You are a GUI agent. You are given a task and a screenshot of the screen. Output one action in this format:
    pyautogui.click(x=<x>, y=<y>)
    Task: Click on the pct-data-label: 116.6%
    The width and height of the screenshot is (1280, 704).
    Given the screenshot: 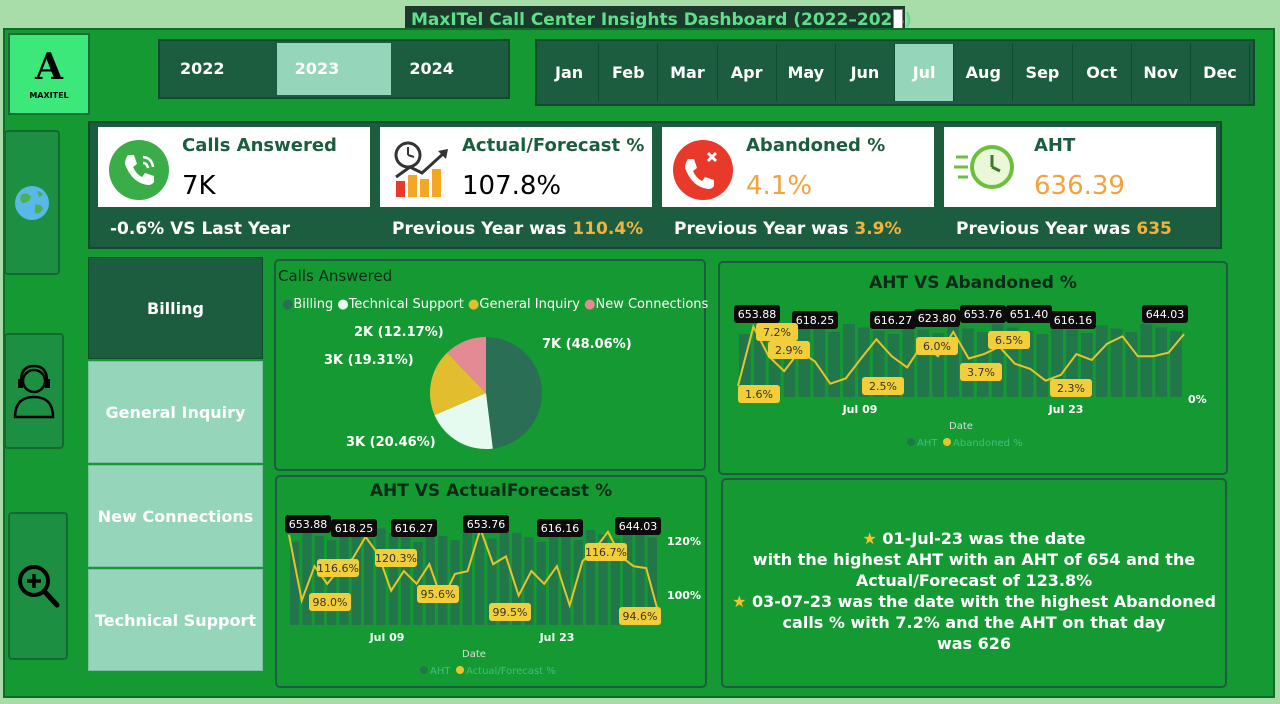 What is the action you would take?
    pyautogui.click(x=338, y=568)
    